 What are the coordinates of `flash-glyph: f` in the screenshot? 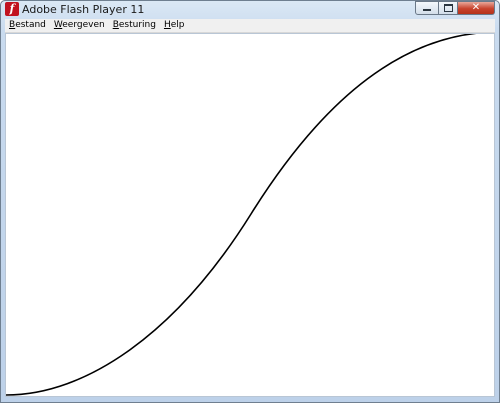 It's located at (12, 8).